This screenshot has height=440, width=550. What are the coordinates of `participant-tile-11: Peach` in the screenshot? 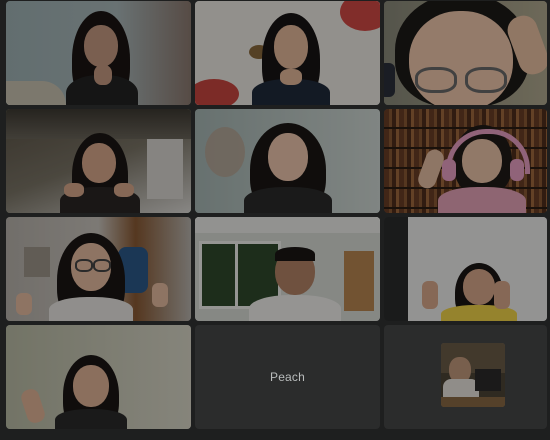 It's located at (287, 377).